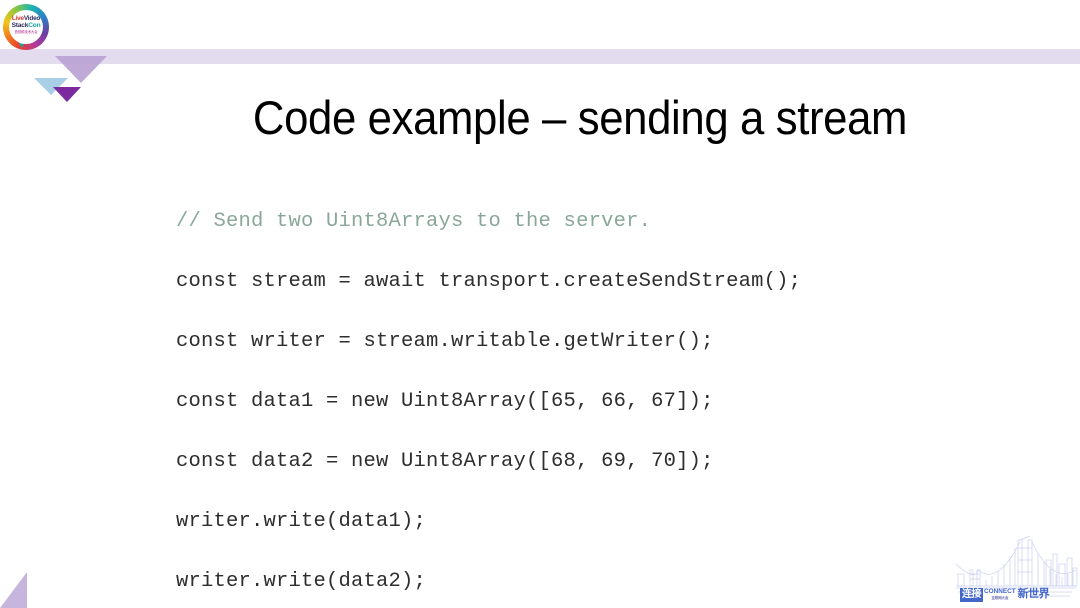  Describe the element at coordinates (540, 56) in the screenshot. I see `top-accent-band` at that location.